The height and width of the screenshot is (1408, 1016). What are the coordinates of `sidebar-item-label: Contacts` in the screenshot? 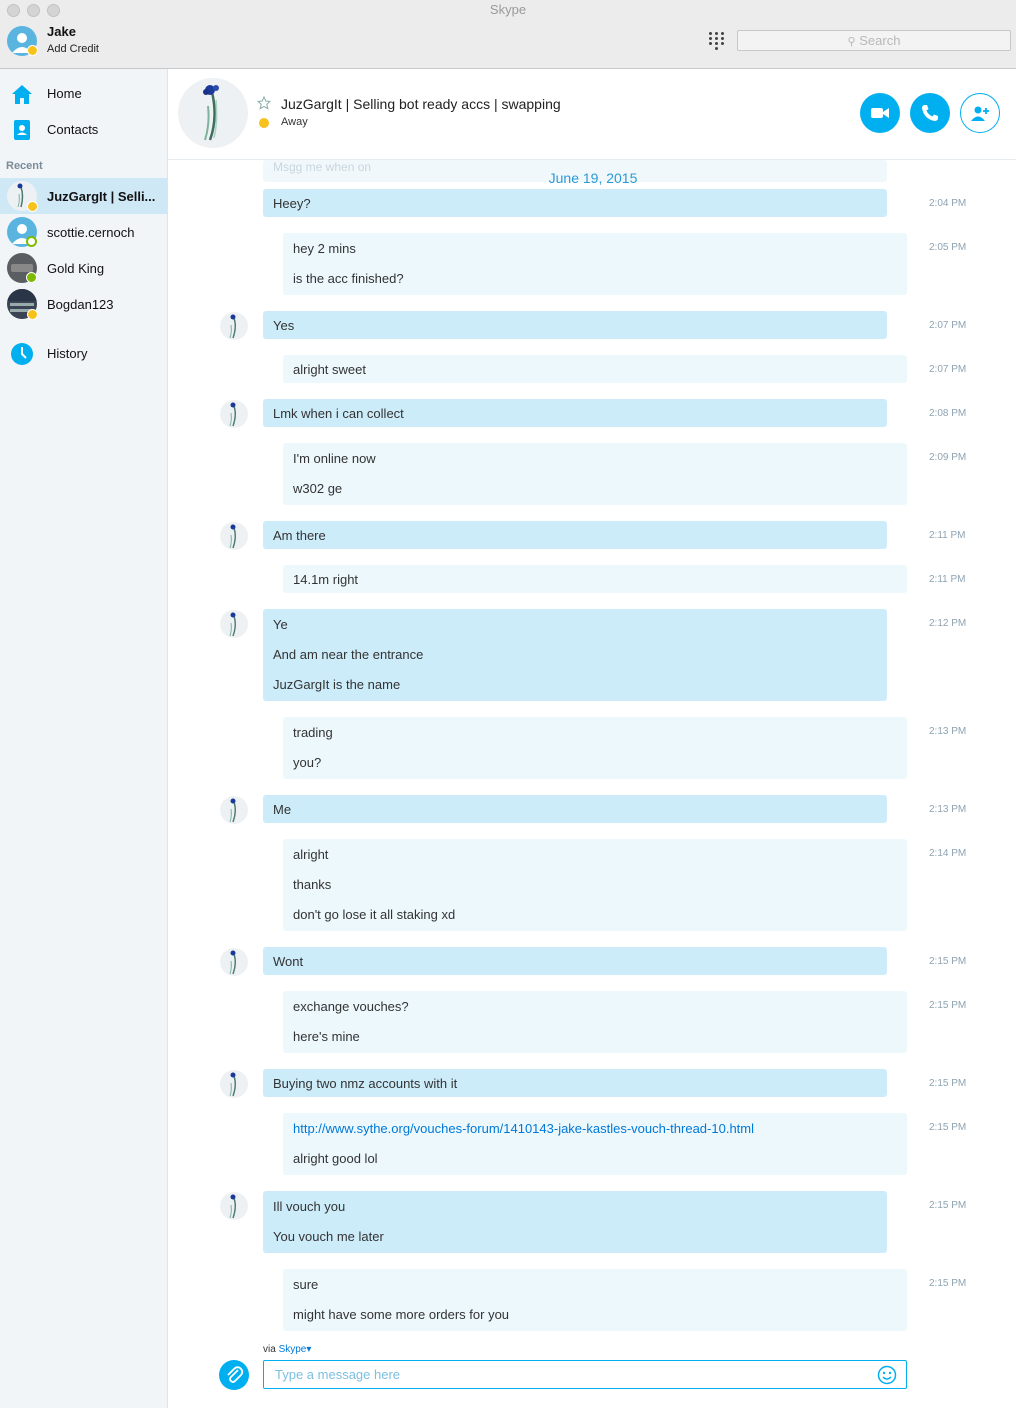 It's located at (73, 129).